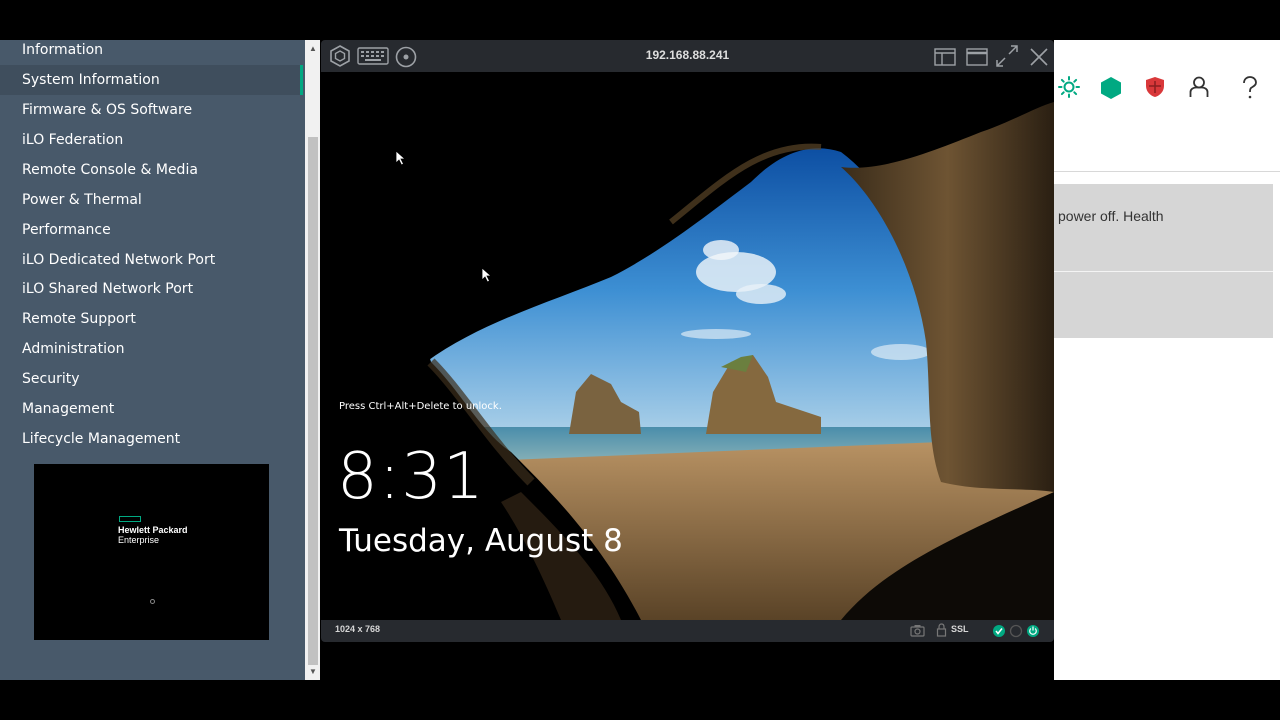 This screenshot has height=720, width=1280. I want to click on sidebar-item-lifecycle: Lifecycle Management, so click(151, 439).